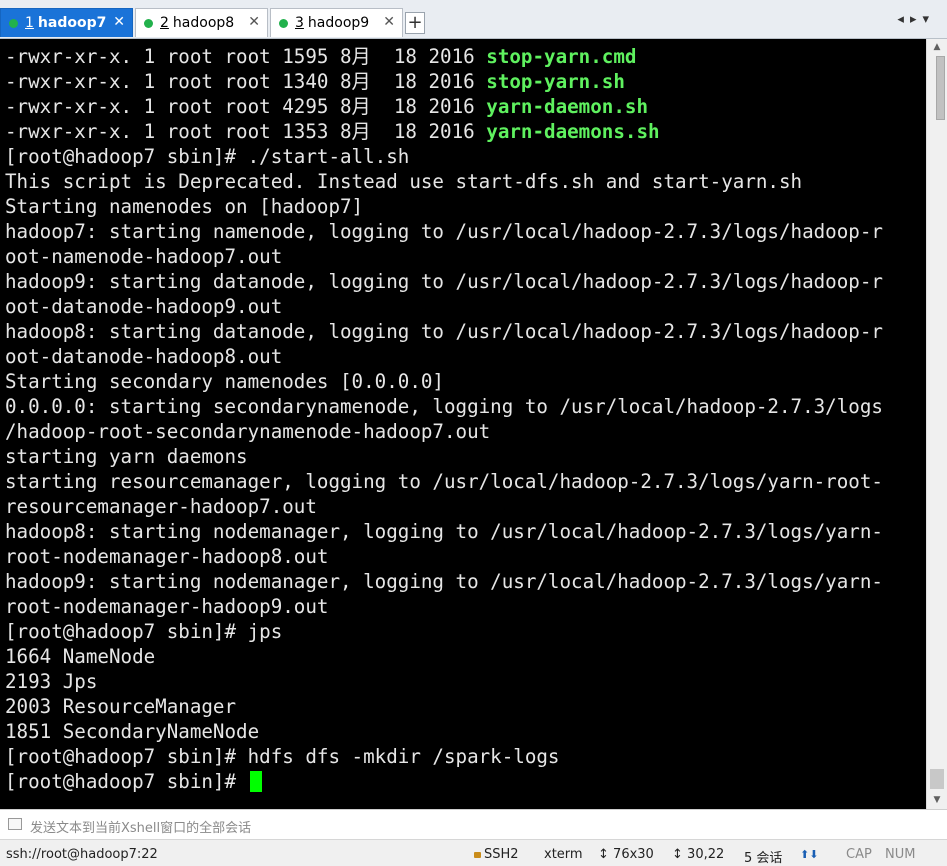 Image resolution: width=947 pixels, height=866 pixels. What do you see at coordinates (567, 106) in the screenshot?
I see `executable-filename: yarn-daemon.sh` at bounding box center [567, 106].